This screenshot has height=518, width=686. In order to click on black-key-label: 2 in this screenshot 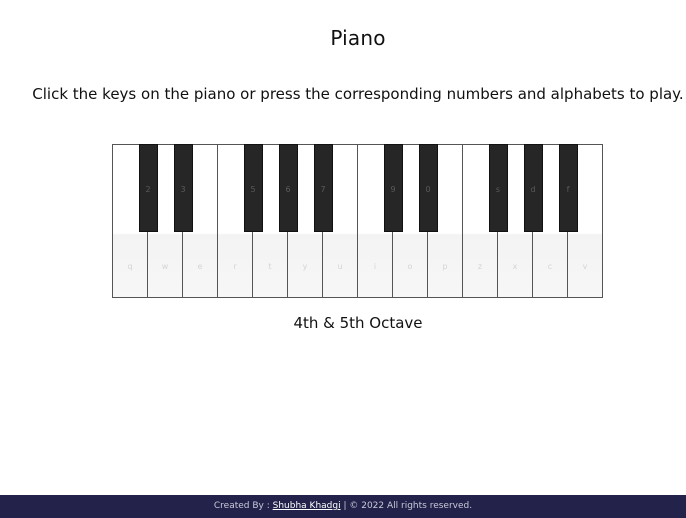, I will do `click(148, 189)`.